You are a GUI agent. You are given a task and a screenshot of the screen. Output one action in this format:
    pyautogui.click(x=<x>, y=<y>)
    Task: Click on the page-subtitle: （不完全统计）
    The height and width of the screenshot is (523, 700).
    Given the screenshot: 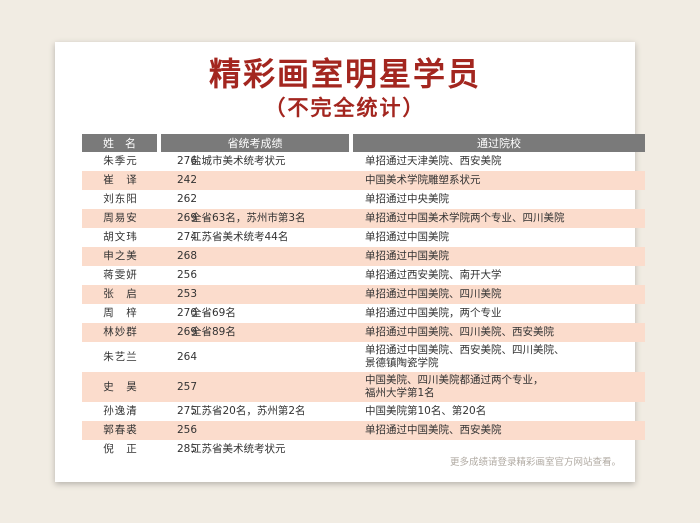 What is the action you would take?
    pyautogui.click(x=345, y=107)
    